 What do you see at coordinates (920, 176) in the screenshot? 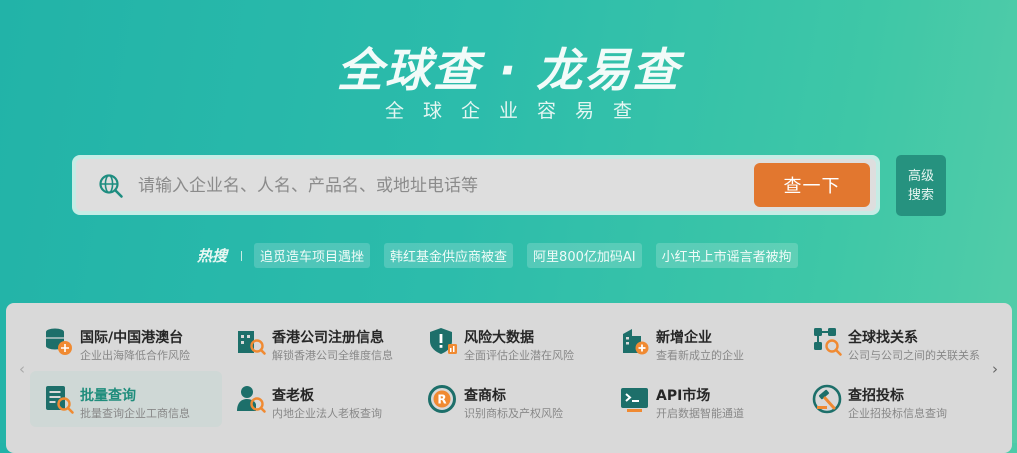
I see `advanced-search-label-line1: 高级` at bounding box center [920, 176].